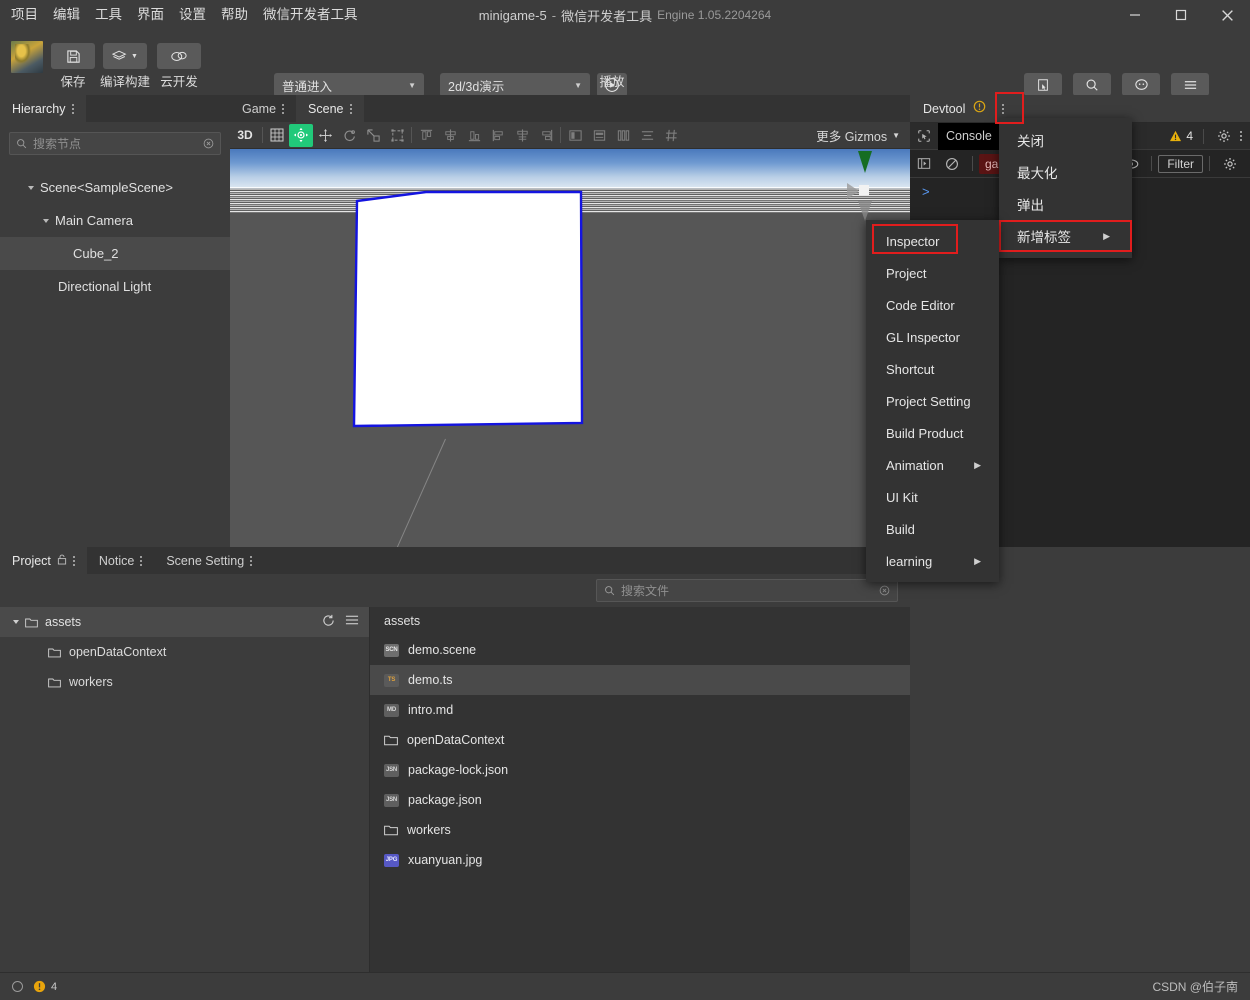 The width and height of the screenshot is (1250, 1000). Describe the element at coordinates (1181, 15) in the screenshot. I see `maximize-icon` at that location.